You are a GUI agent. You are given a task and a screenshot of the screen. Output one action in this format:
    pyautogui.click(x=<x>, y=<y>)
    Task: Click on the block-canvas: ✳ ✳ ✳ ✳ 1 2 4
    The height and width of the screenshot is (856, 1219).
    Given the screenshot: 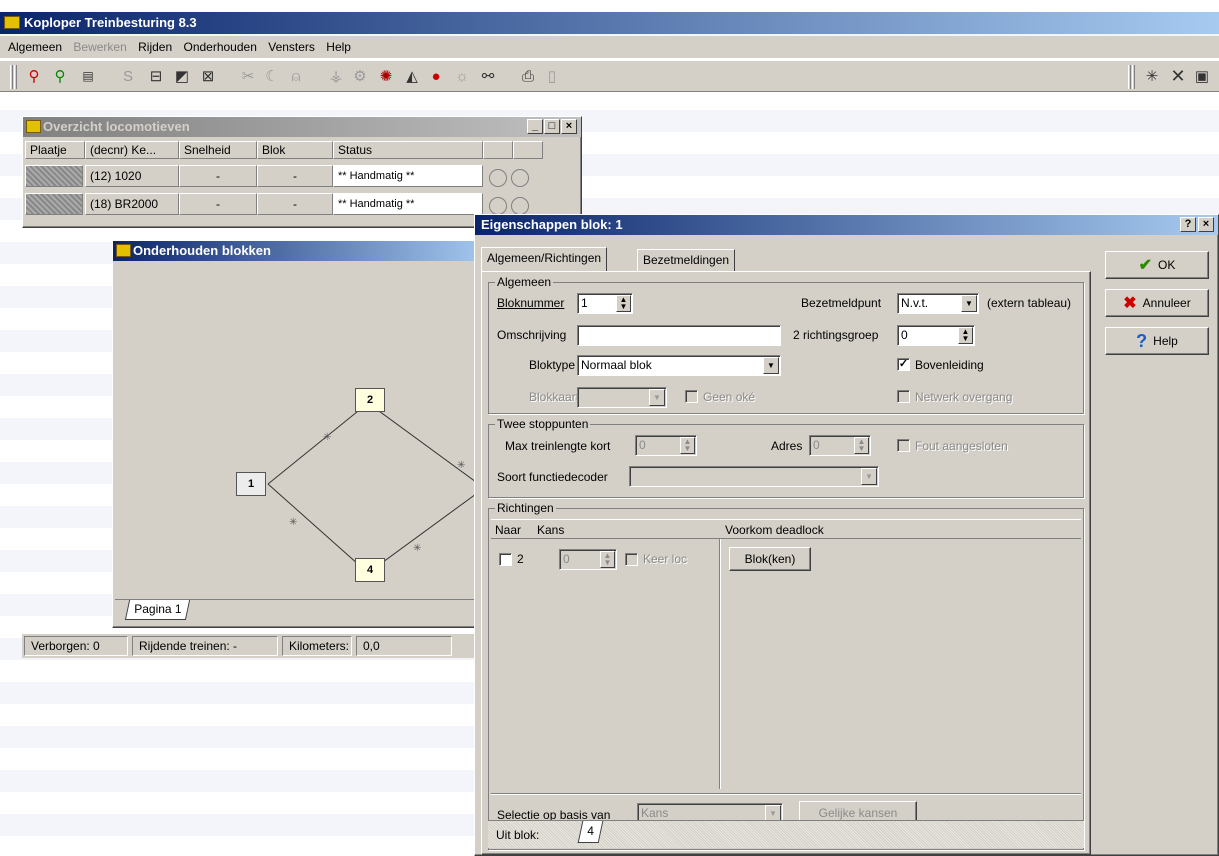 What is the action you would take?
    pyautogui.click(x=303, y=431)
    